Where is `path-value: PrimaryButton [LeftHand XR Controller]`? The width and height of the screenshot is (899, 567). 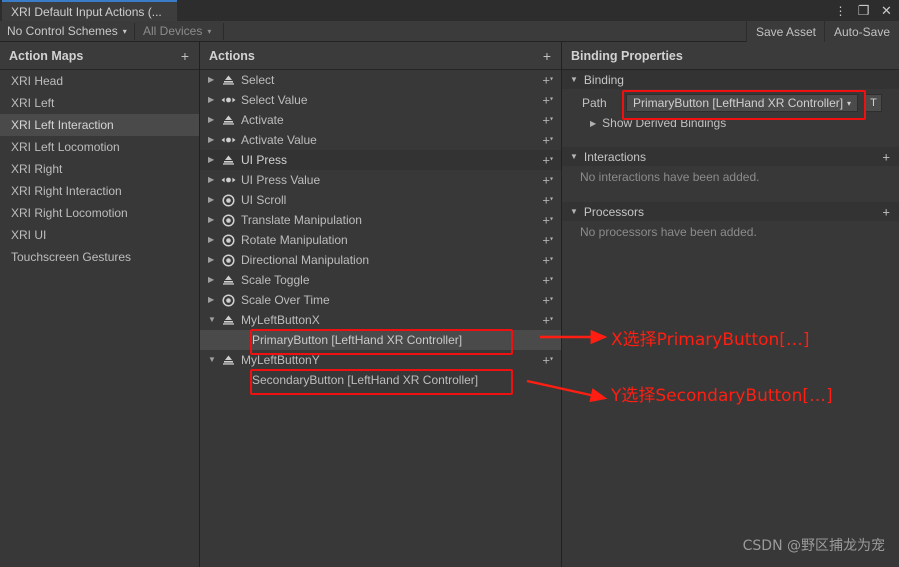 path-value: PrimaryButton [LeftHand XR Controller] is located at coordinates (738, 103).